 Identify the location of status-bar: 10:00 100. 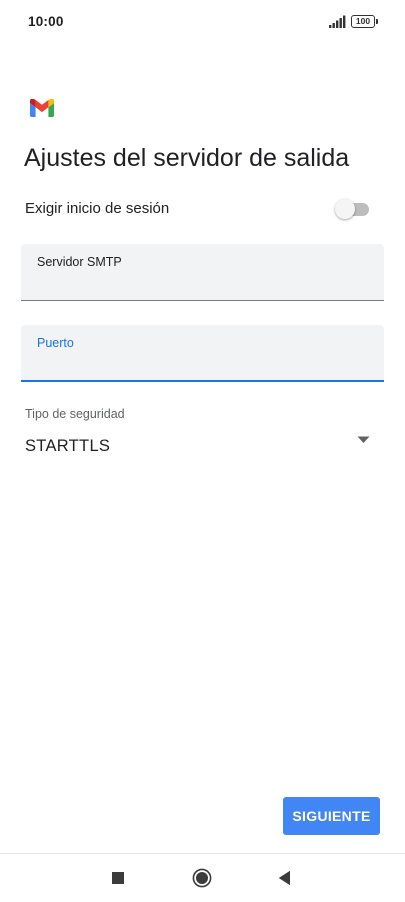
(202, 22).